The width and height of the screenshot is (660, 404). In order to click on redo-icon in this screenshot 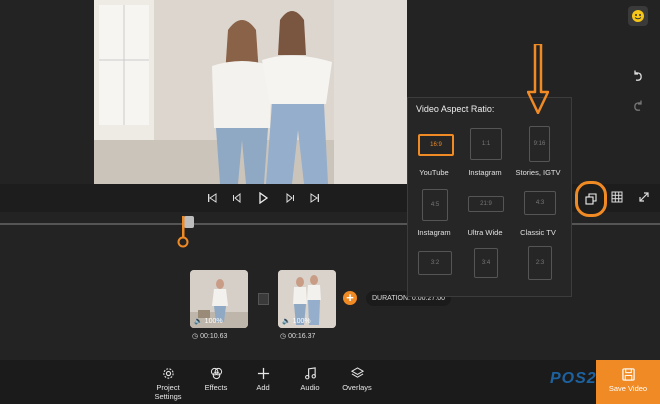, I will do `click(638, 105)`.